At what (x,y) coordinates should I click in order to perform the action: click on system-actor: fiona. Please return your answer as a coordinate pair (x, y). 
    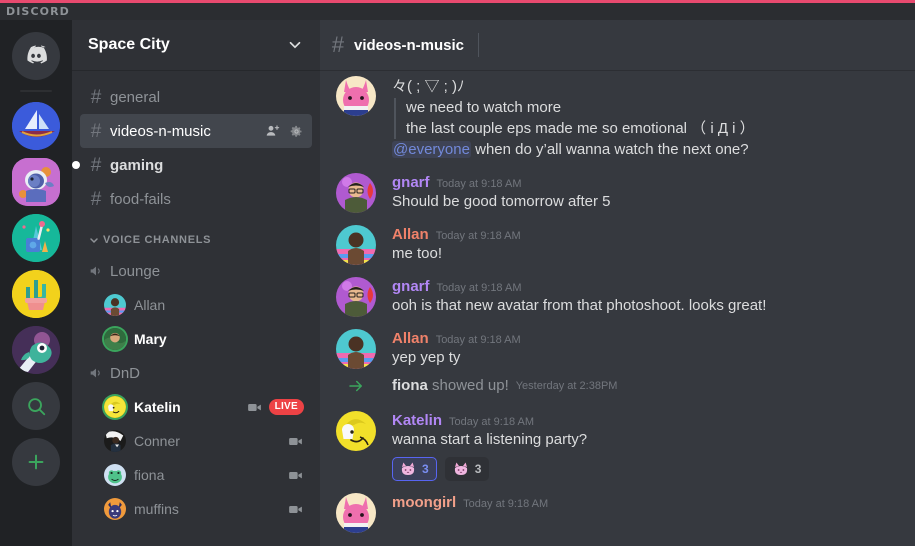
    Looking at the image, I should click on (410, 385).